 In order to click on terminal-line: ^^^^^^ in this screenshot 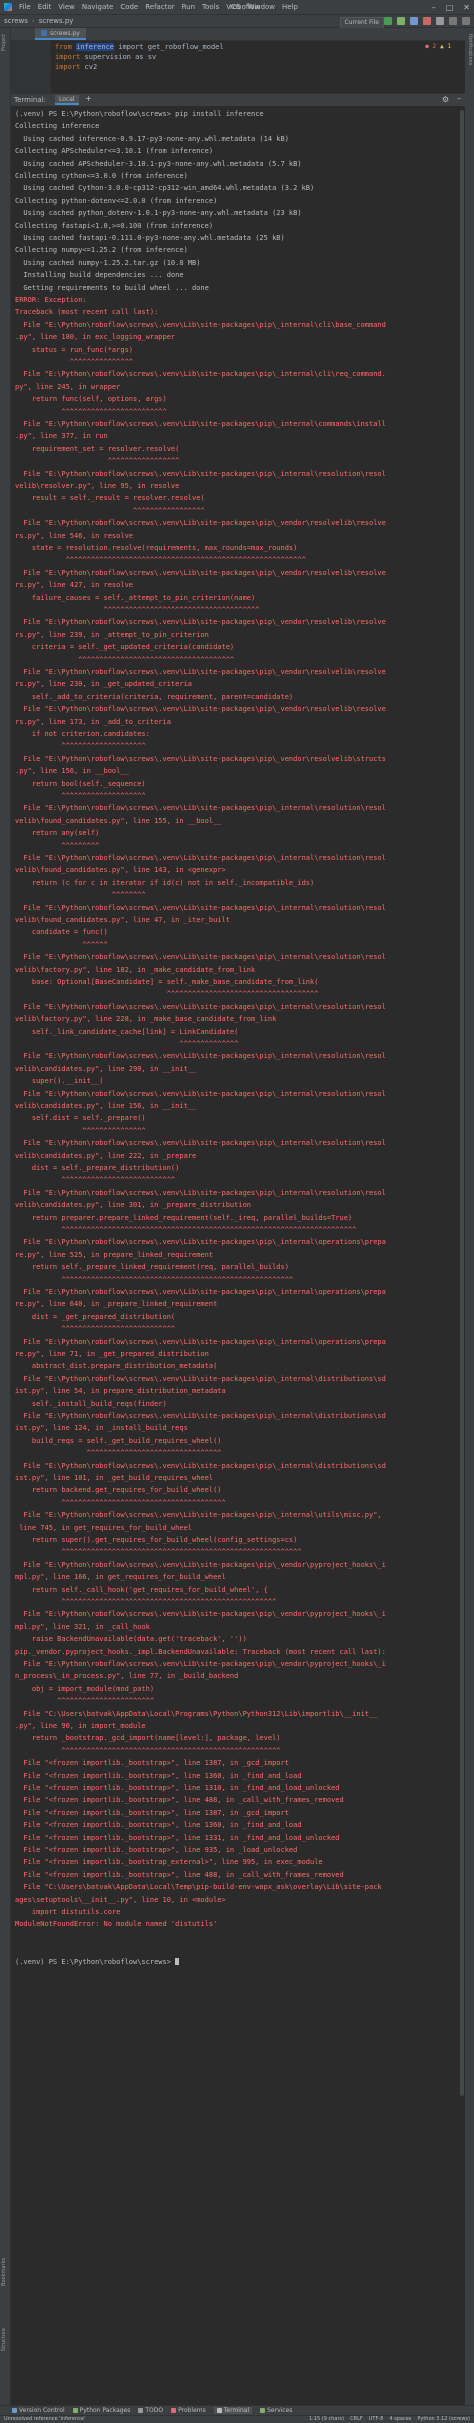, I will do `click(238, 945)`.